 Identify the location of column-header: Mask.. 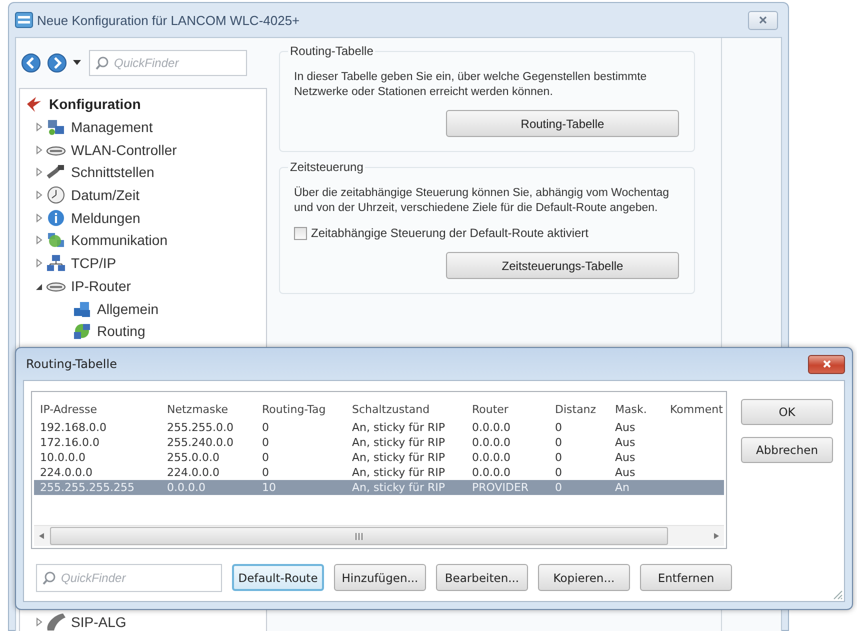
(636, 409).